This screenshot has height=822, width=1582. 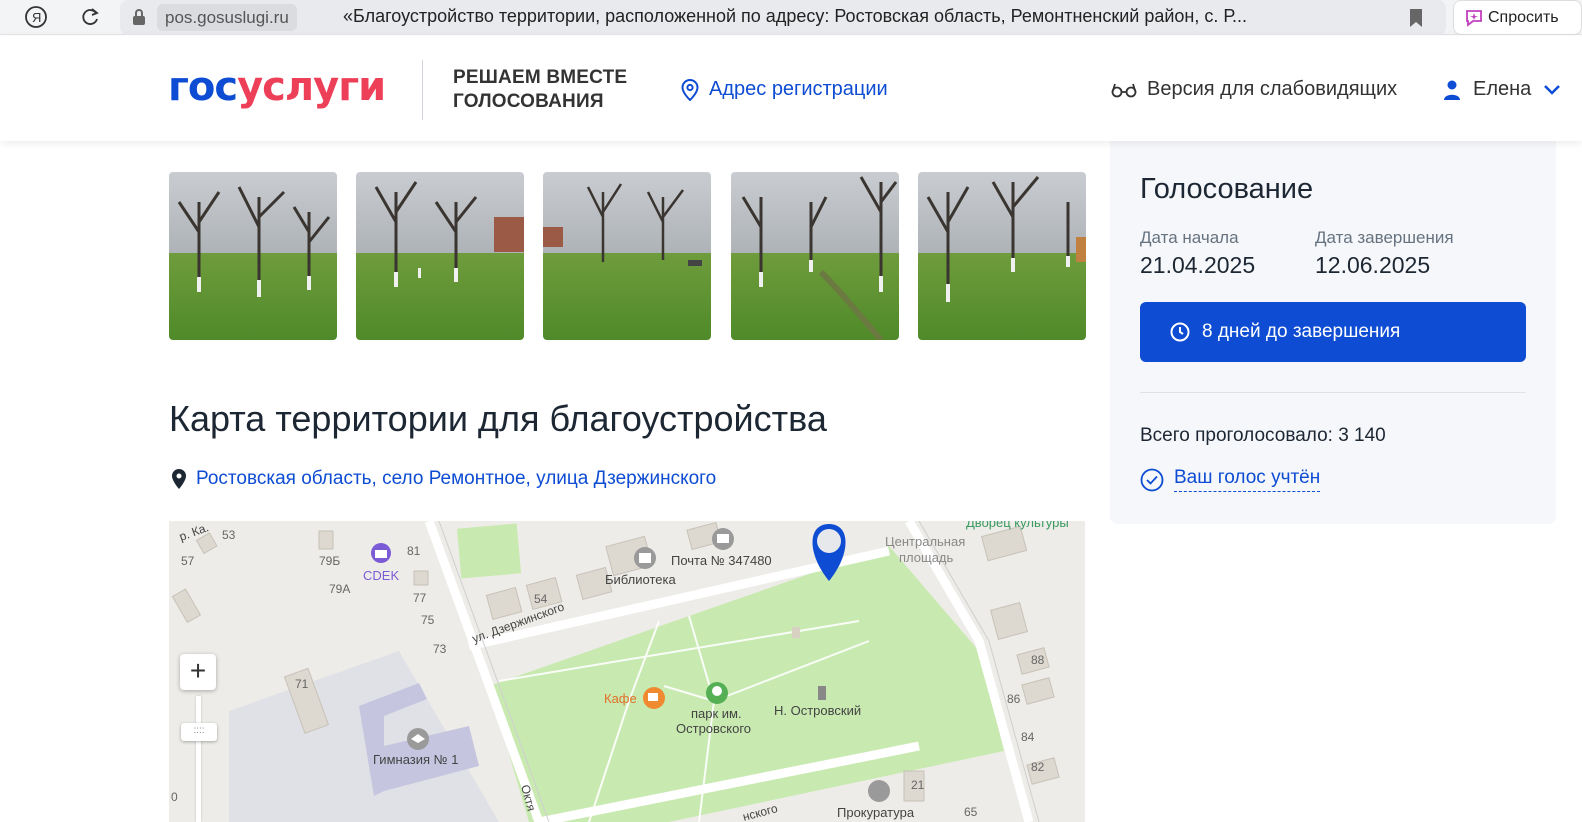 What do you see at coordinates (1017, 525) in the screenshot?
I see `svg-text: Дворец культуры` at bounding box center [1017, 525].